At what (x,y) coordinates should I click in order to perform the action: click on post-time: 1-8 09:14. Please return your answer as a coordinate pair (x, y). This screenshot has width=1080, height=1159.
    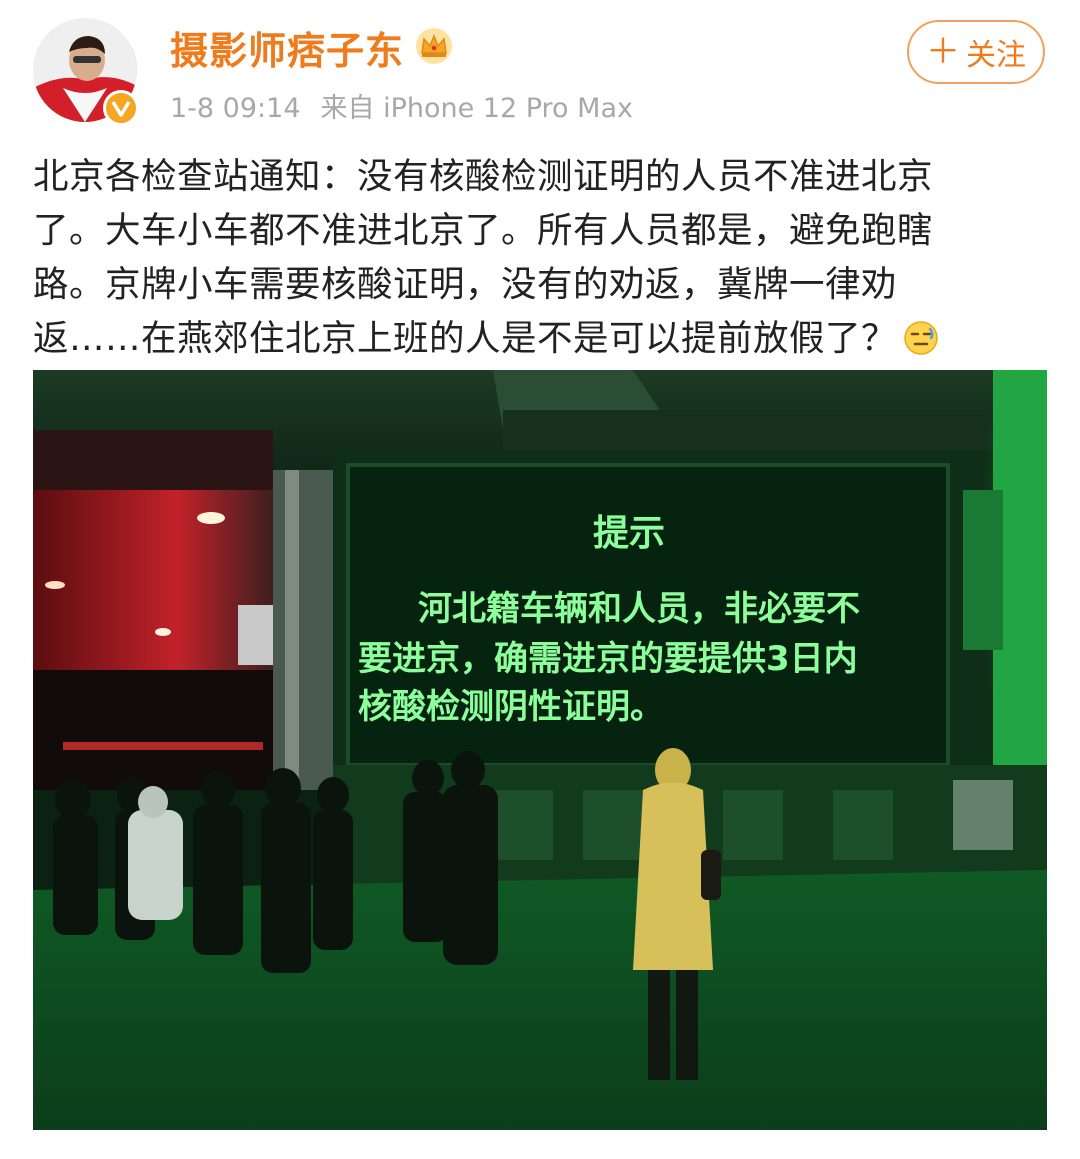
    Looking at the image, I should click on (235, 108).